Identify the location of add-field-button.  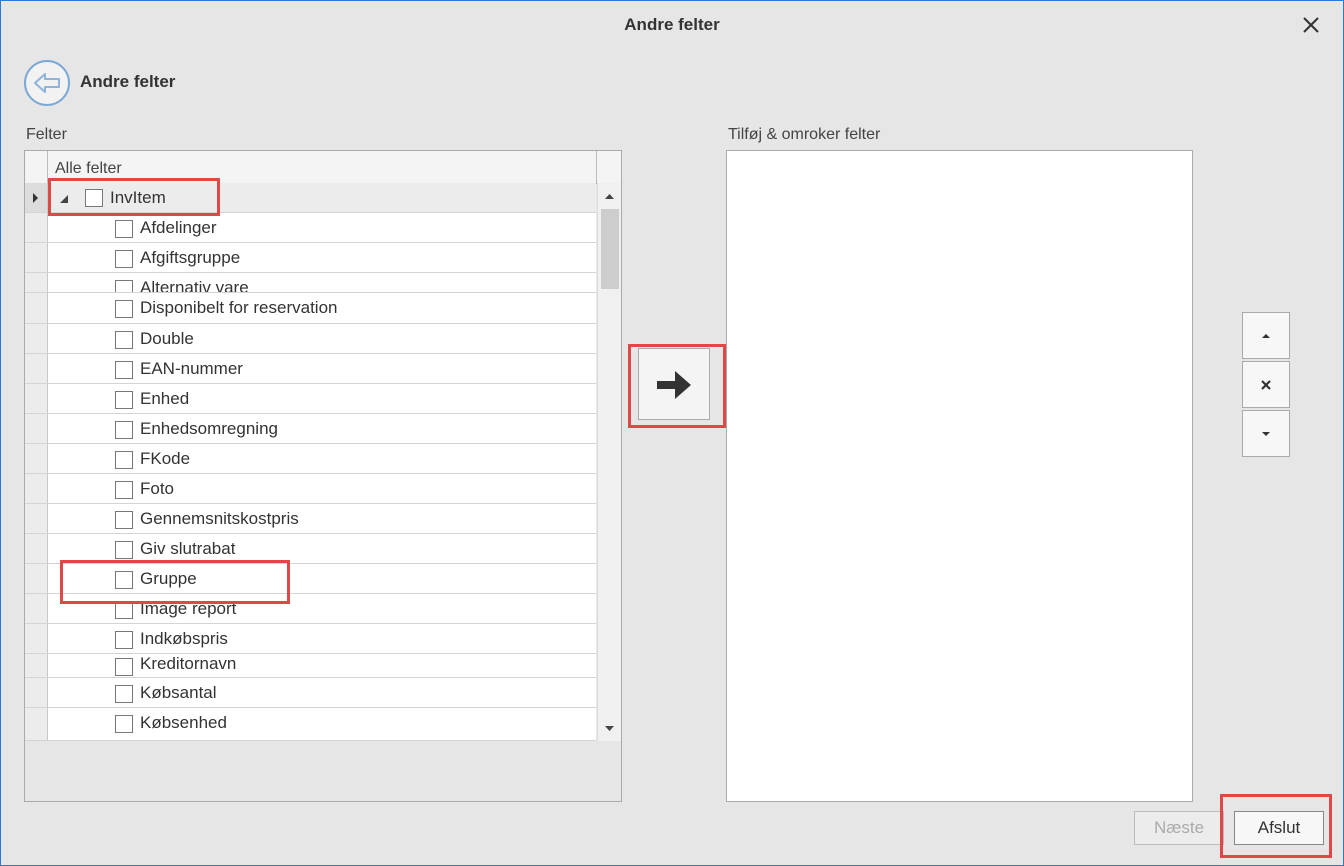
(674, 384).